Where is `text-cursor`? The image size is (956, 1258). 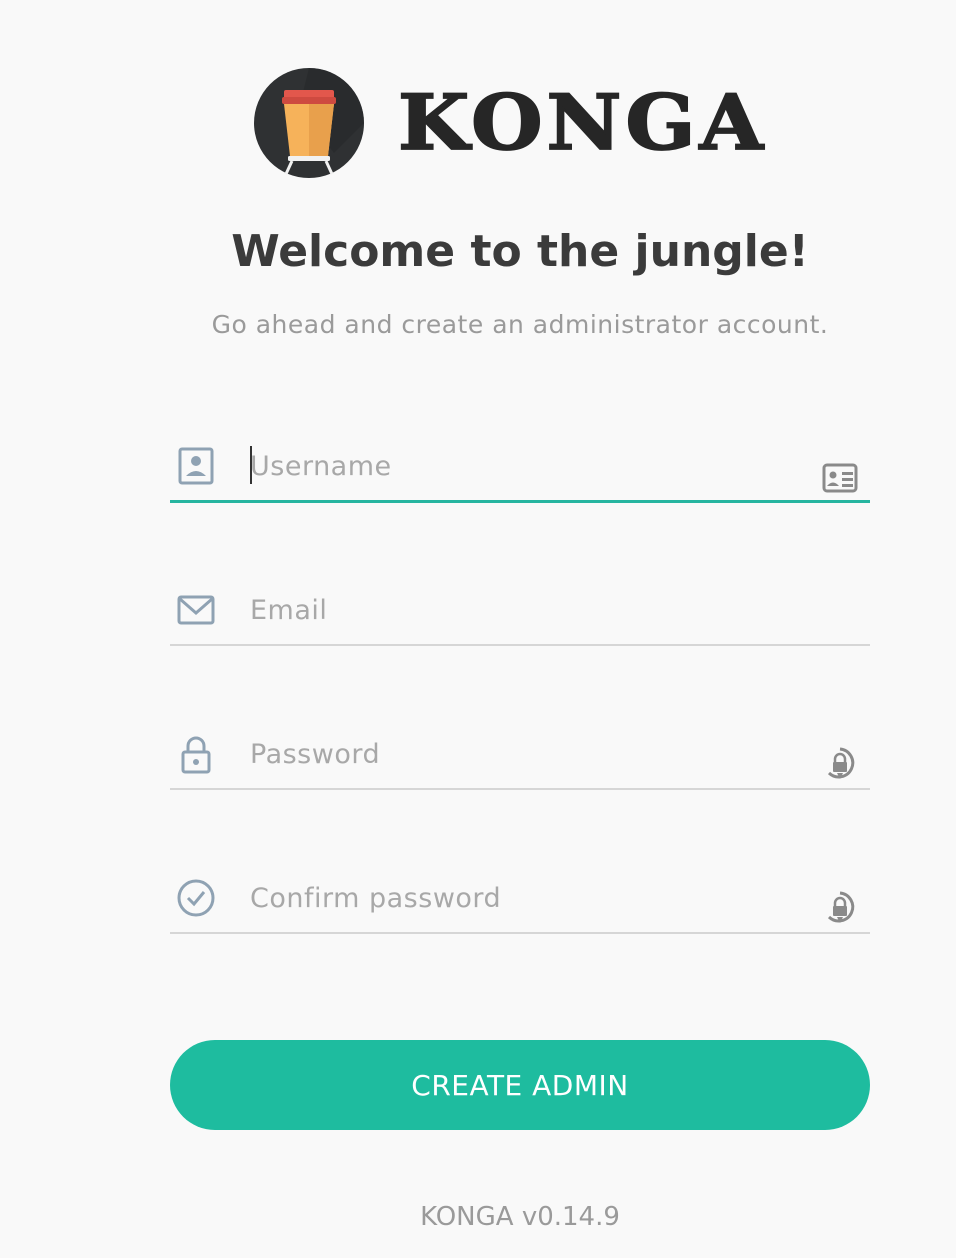 text-cursor is located at coordinates (251, 465).